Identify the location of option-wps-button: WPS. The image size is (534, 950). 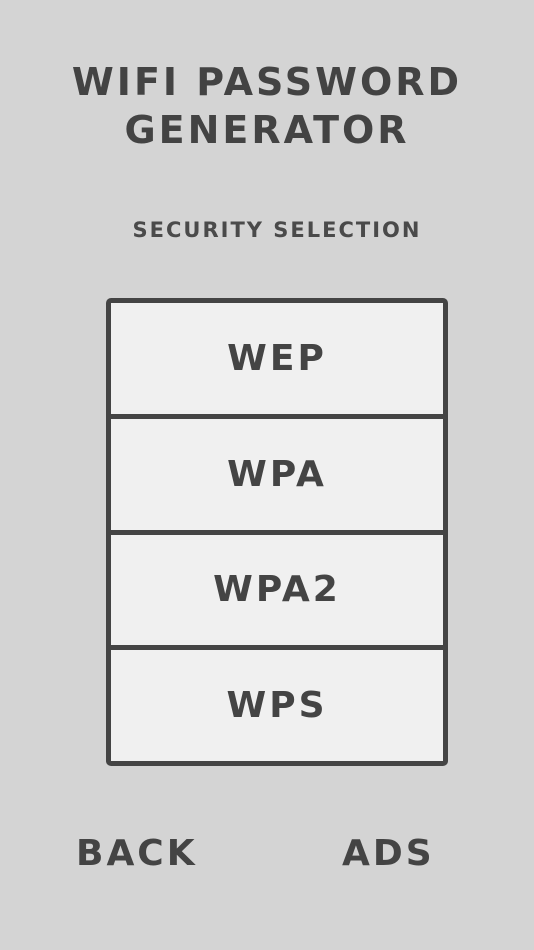
(277, 705).